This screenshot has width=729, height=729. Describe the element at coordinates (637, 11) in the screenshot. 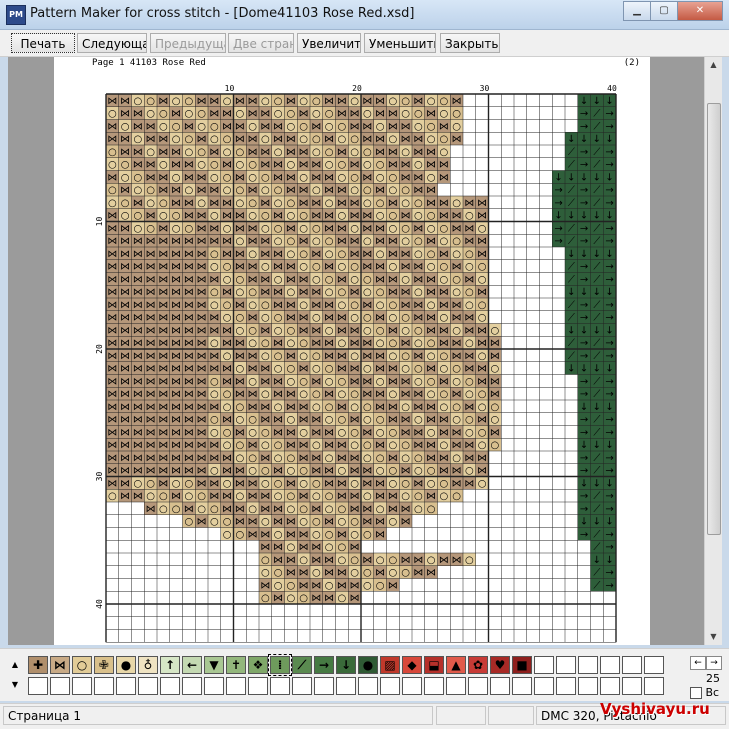

I see `minimize-button: ▁` at that location.